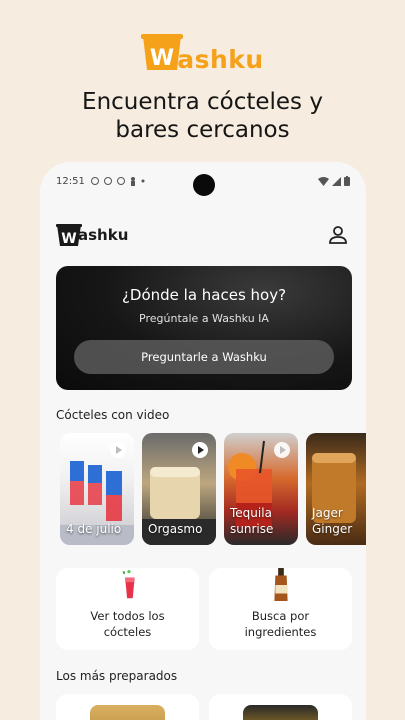 The width and height of the screenshot is (405, 720). I want to click on video-card-label-line1: 4 de julio, so click(94, 529).